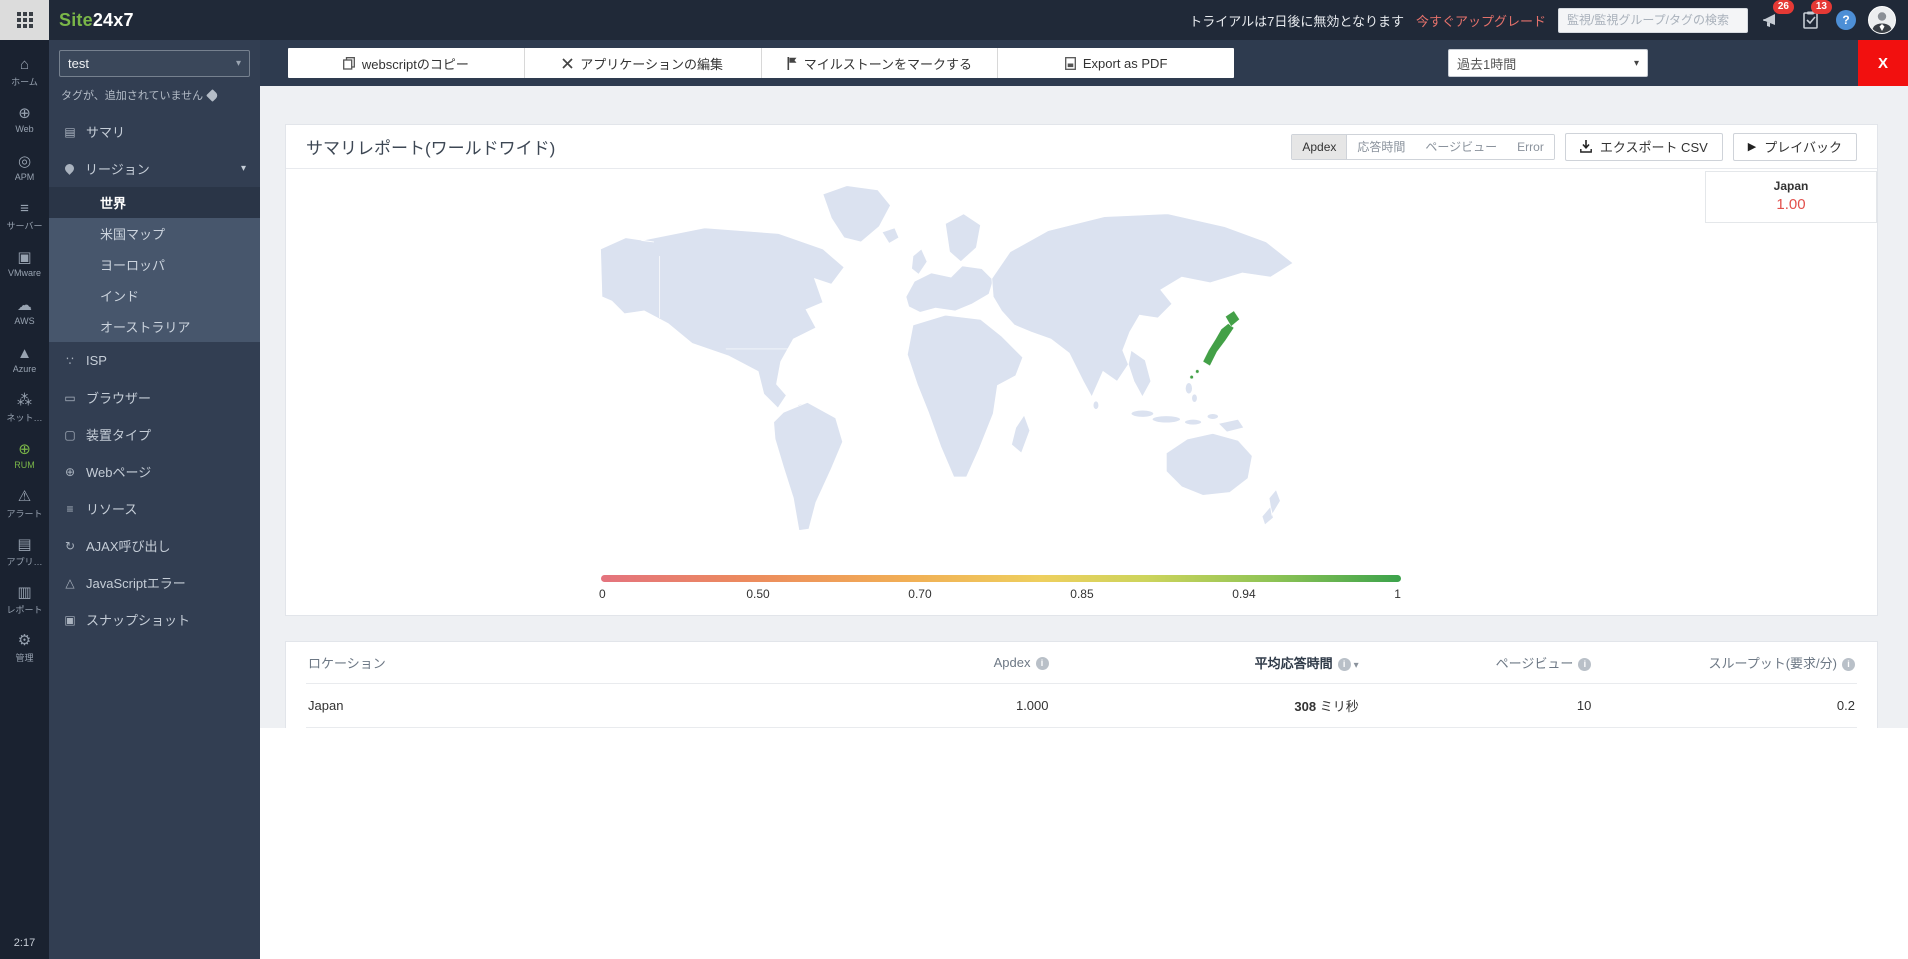  I want to click on map-north-america, so click(722, 318).